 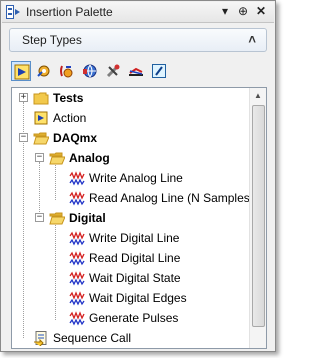 What do you see at coordinates (75, 138) in the screenshot?
I see `tree-item-label: DAQmx` at bounding box center [75, 138].